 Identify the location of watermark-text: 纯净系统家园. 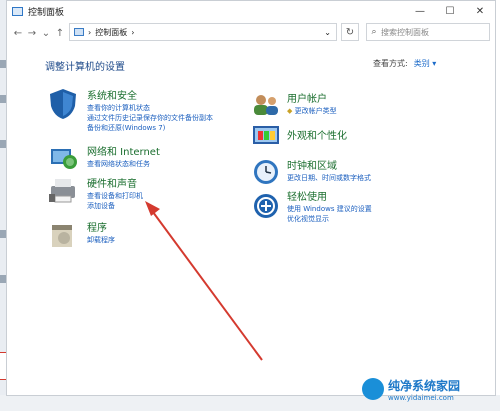
(424, 386).